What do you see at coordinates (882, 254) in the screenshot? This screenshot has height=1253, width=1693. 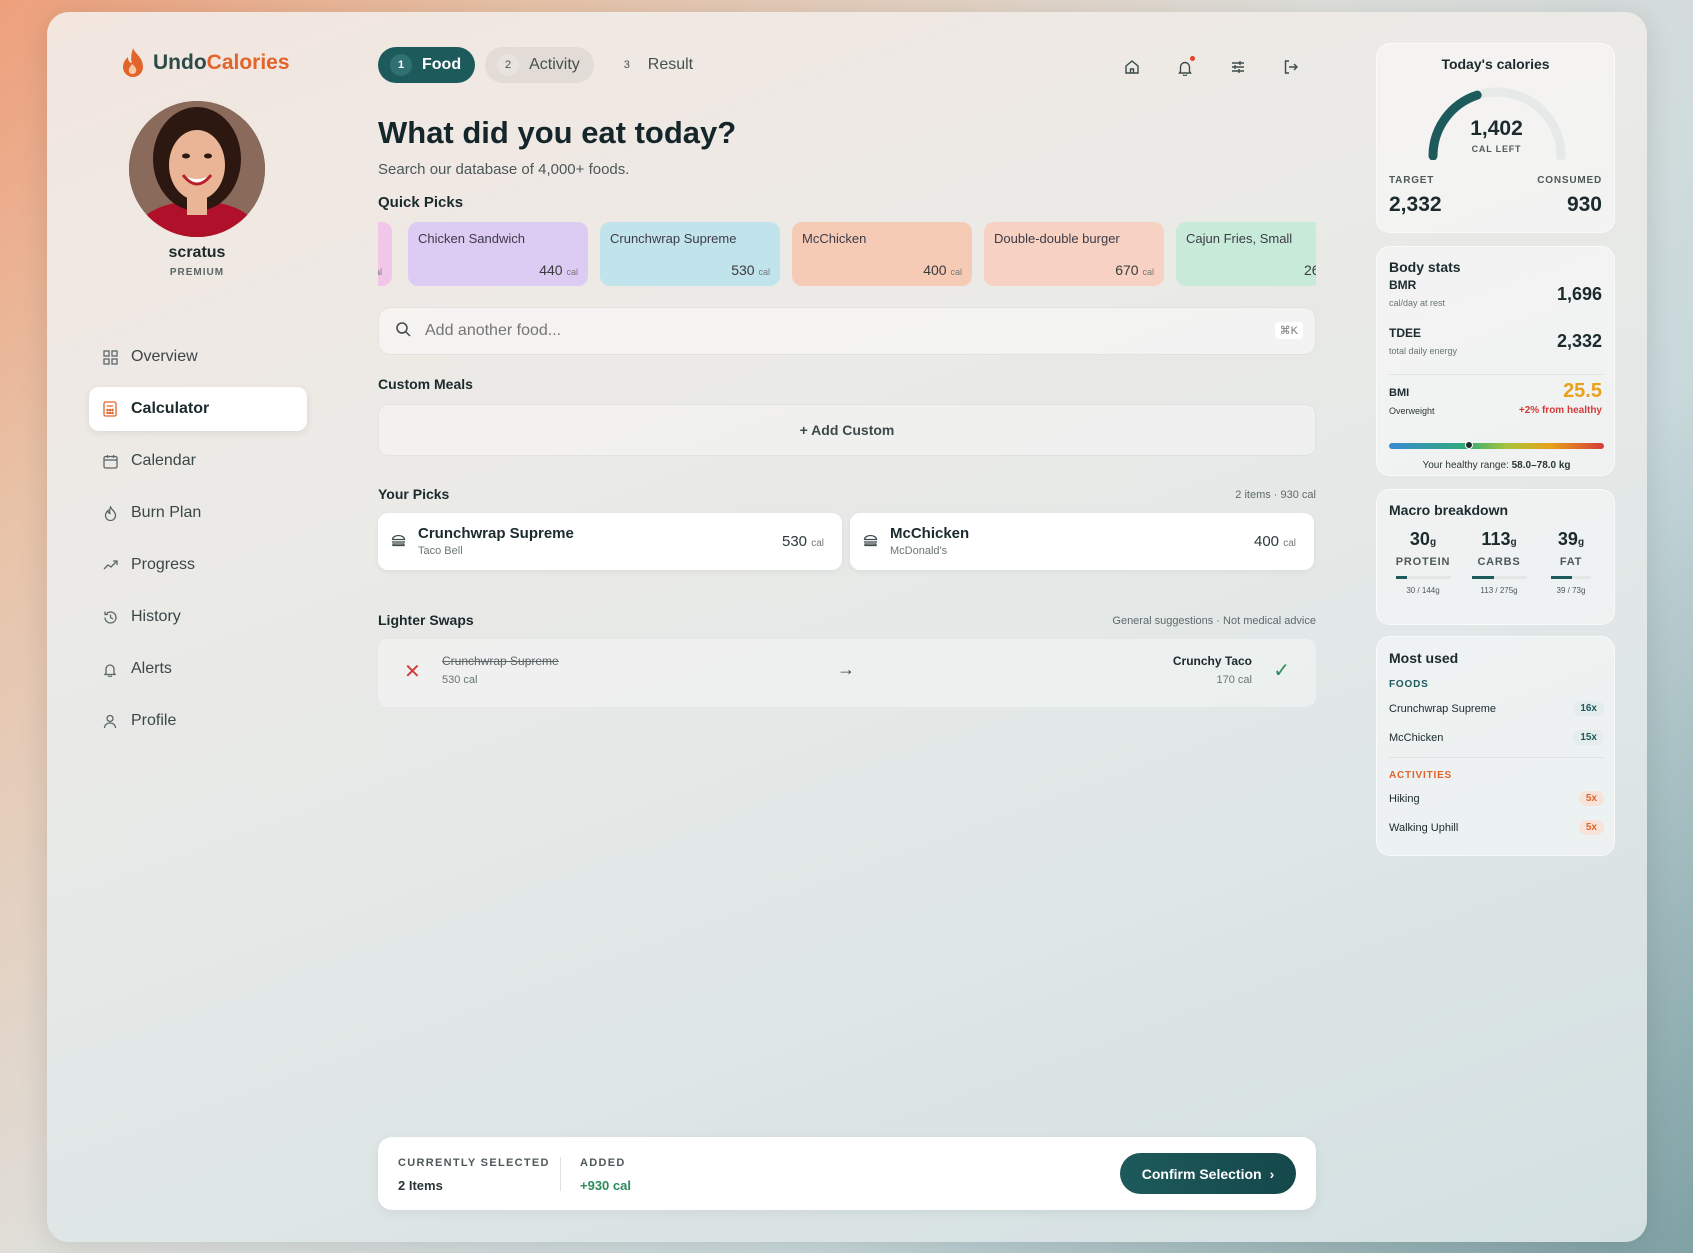 I see `quick-pick-card: McChicken 400 cal` at bounding box center [882, 254].